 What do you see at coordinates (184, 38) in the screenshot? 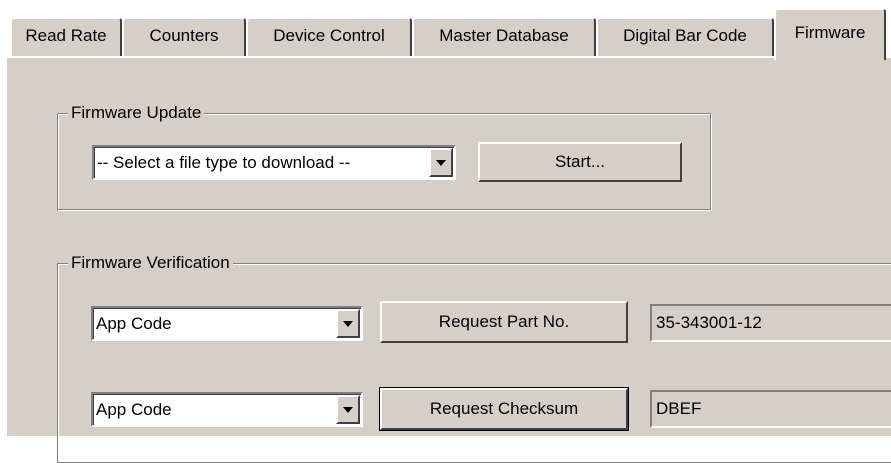
I see `tab-counters: Counters` at bounding box center [184, 38].